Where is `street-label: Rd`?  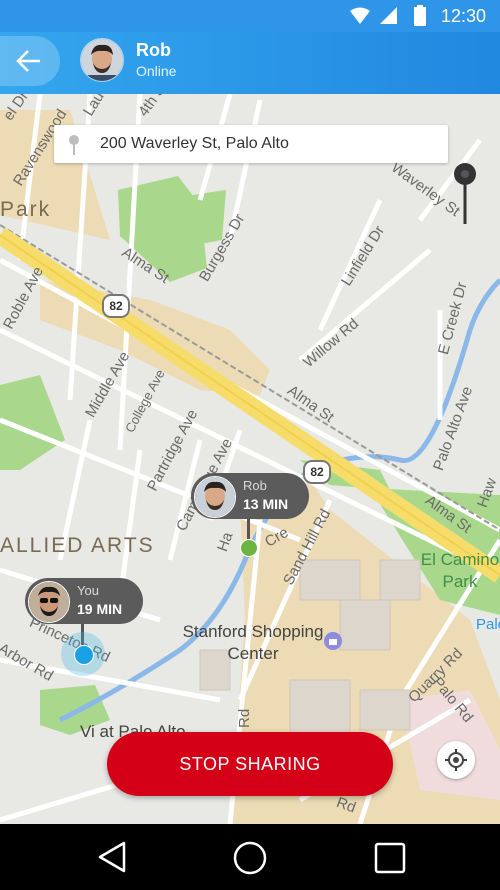
street-label: Rd is located at coordinates (244, 718).